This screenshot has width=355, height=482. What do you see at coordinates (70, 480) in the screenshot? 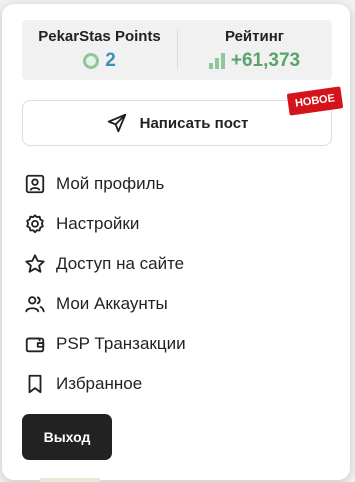
I see `background-content-peek` at bounding box center [70, 480].